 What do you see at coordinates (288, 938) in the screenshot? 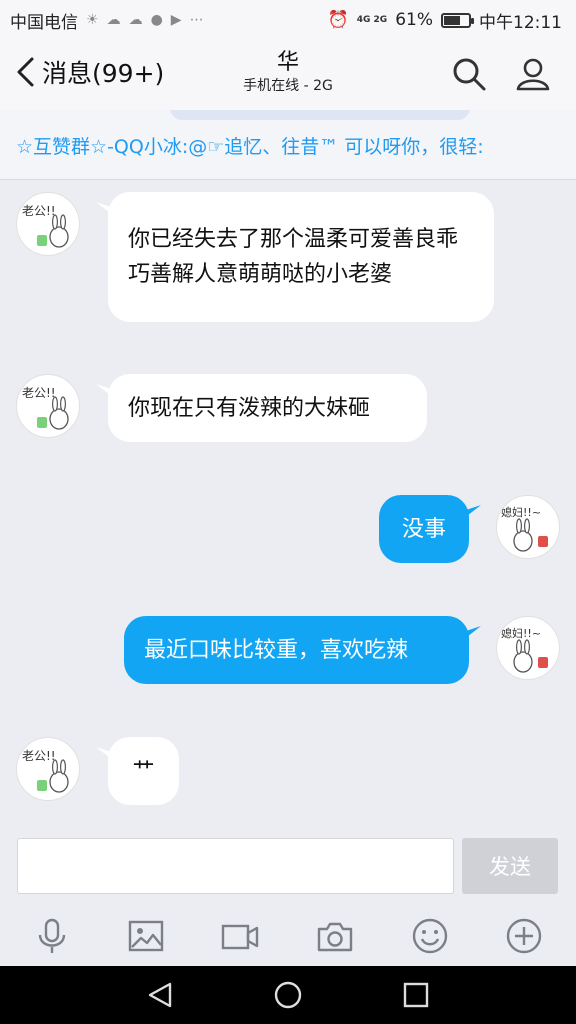
I see `composer-toolbar` at bounding box center [288, 938].